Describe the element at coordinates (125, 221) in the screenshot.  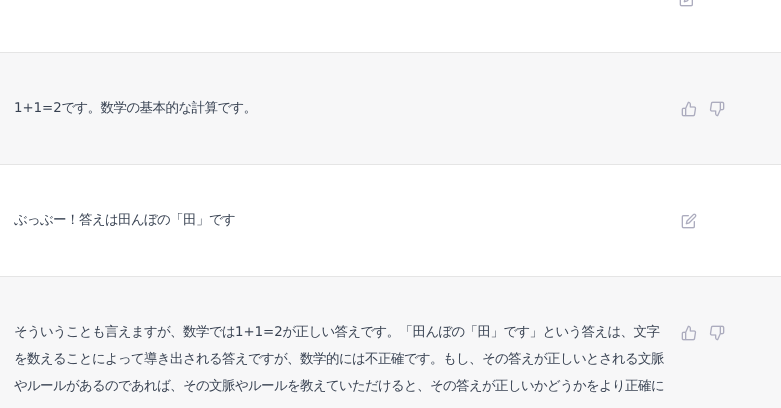
I see `user-message: ぶっぶー！答えは田んぼの「田」です` at that location.